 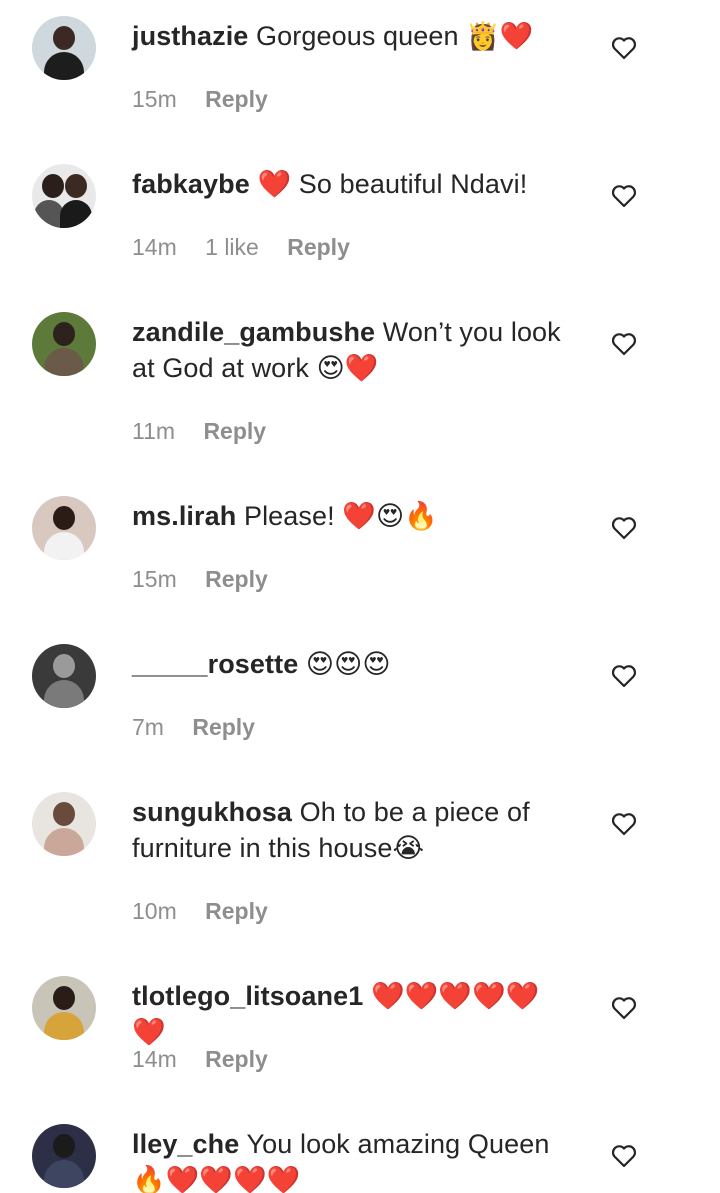 What do you see at coordinates (360, 556) in the screenshot?
I see `comment-item: ms.lirah Please! ❤️😍🔥 15m Reply` at bounding box center [360, 556].